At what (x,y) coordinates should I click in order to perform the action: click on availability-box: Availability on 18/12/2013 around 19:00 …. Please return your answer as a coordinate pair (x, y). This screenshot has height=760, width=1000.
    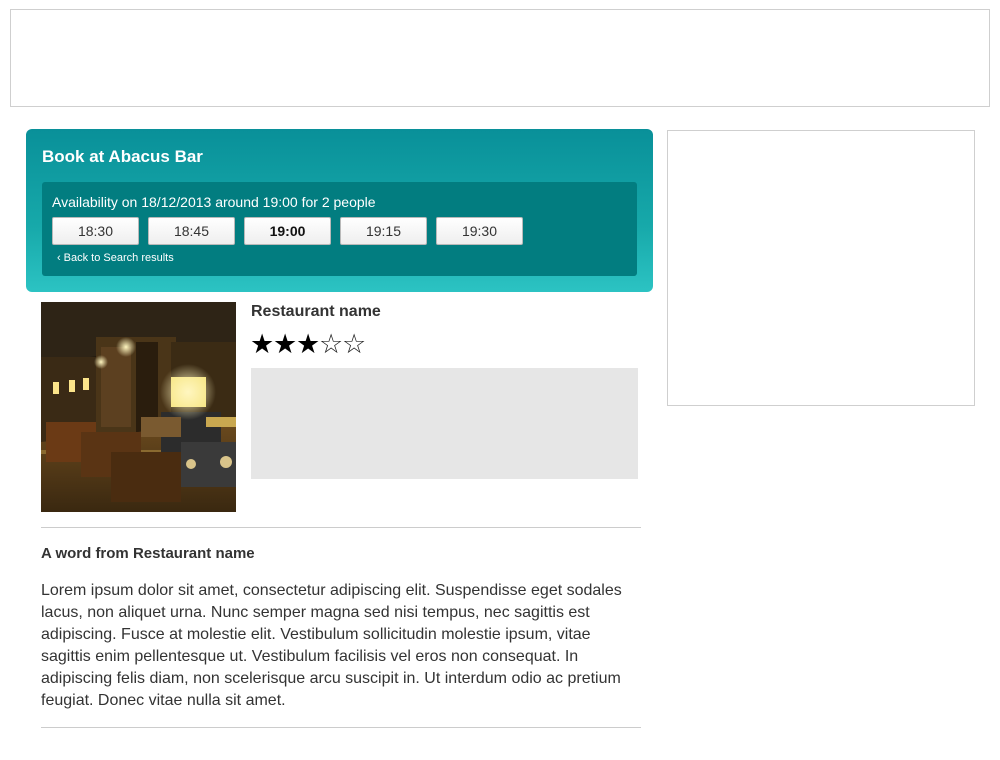
    Looking at the image, I should click on (339, 229).